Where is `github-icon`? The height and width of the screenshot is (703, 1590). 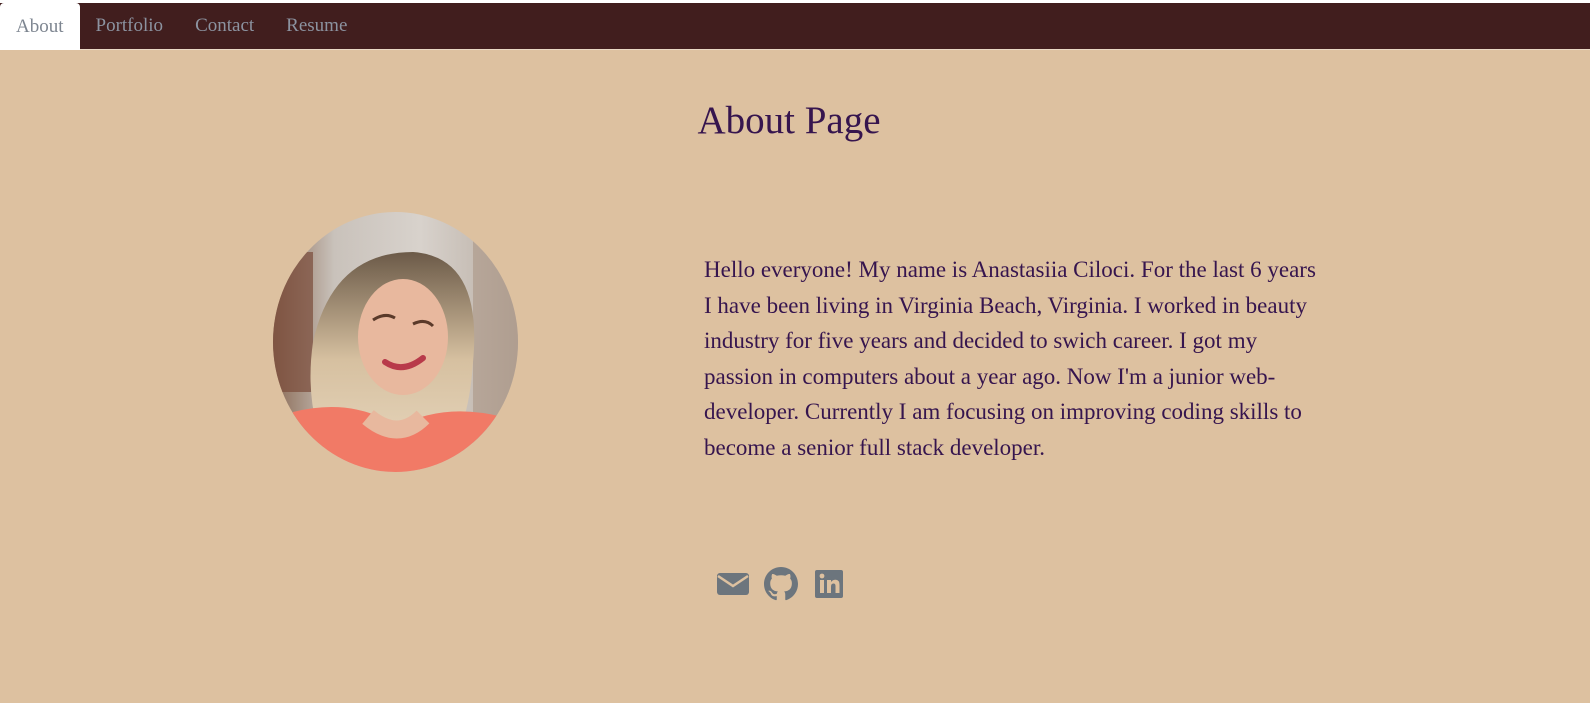
github-icon is located at coordinates (781, 584).